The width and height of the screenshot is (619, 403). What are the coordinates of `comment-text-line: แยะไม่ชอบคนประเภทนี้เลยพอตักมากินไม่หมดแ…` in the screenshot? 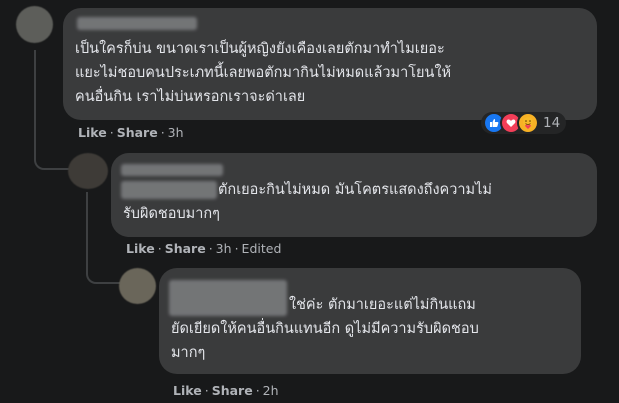 It's located at (263, 73).